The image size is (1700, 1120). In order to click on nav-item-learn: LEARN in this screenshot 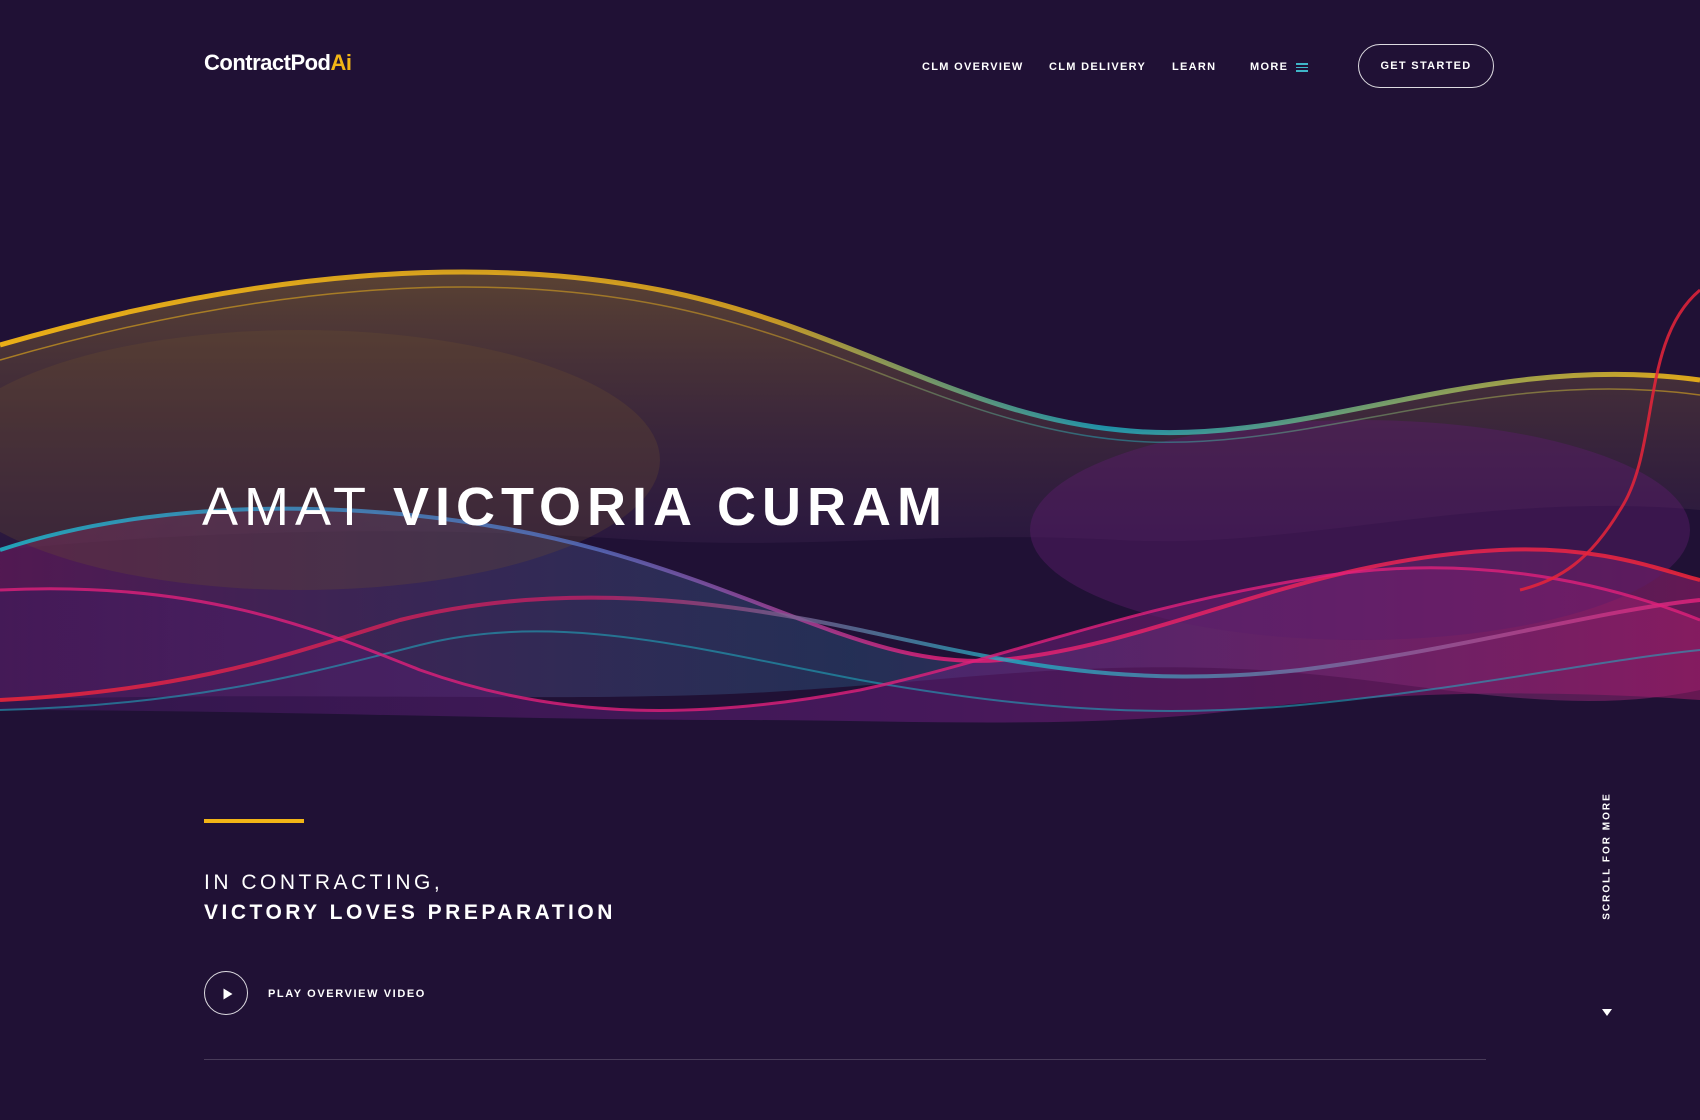, I will do `click(1194, 67)`.